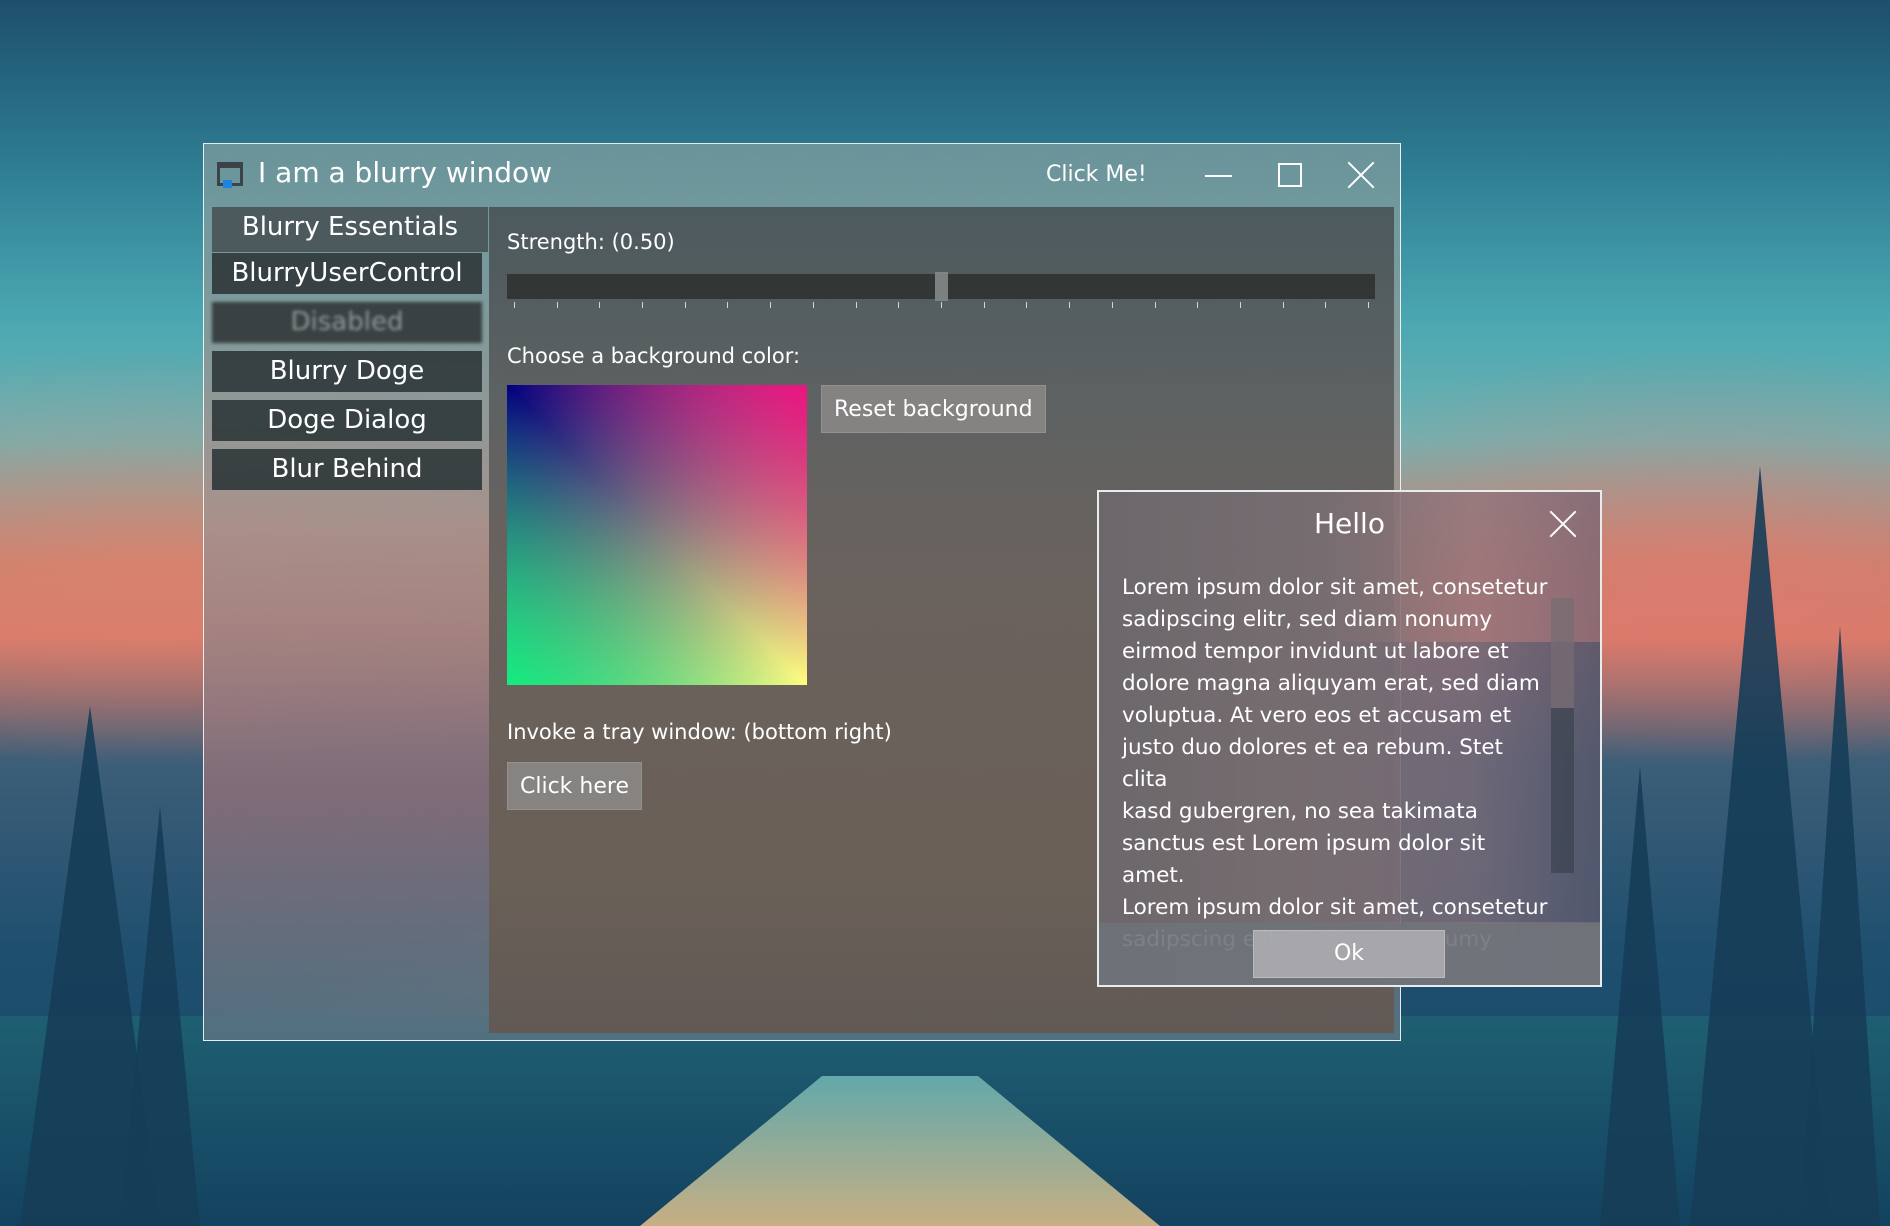  Describe the element at coordinates (1562, 735) in the screenshot. I see `dialog-scrollbar` at that location.